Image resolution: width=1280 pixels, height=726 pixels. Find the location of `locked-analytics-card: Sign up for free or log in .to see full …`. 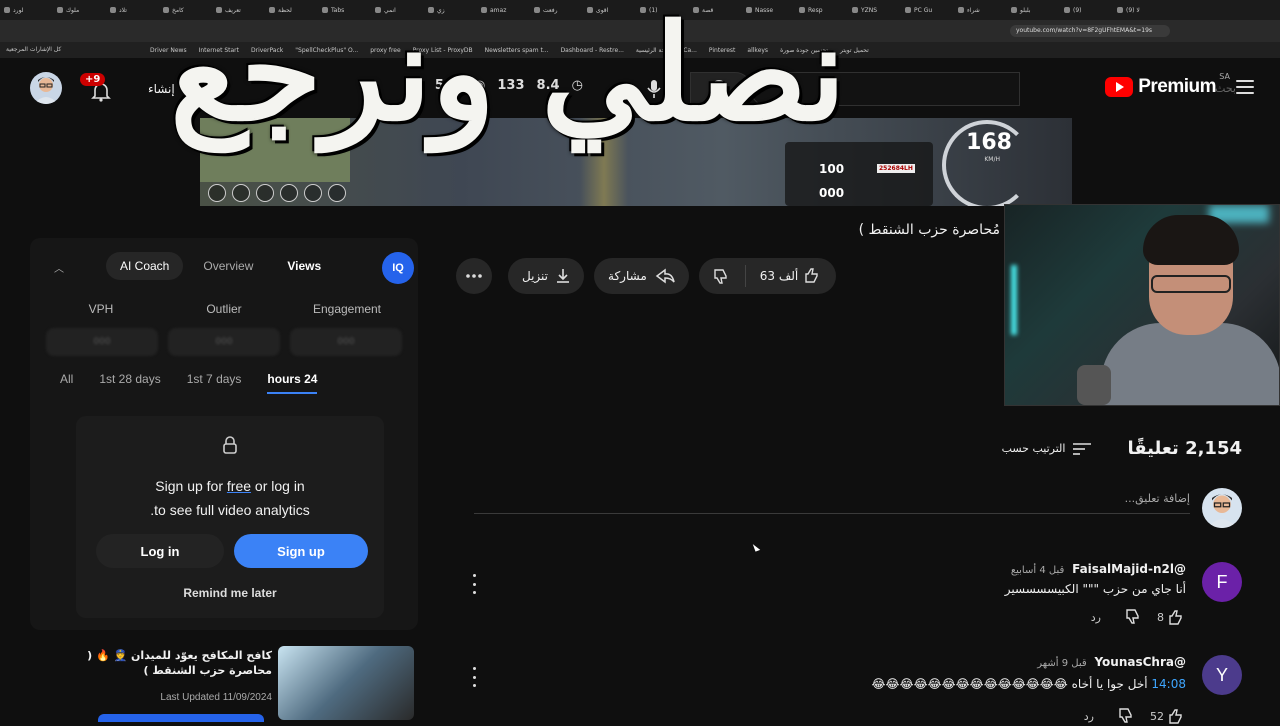

locked-analytics-card: Sign up for free or log in .to see full … is located at coordinates (230, 517).